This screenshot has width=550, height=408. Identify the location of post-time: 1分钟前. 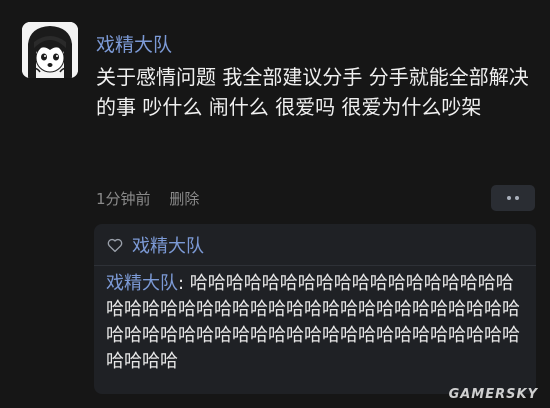
(123, 199).